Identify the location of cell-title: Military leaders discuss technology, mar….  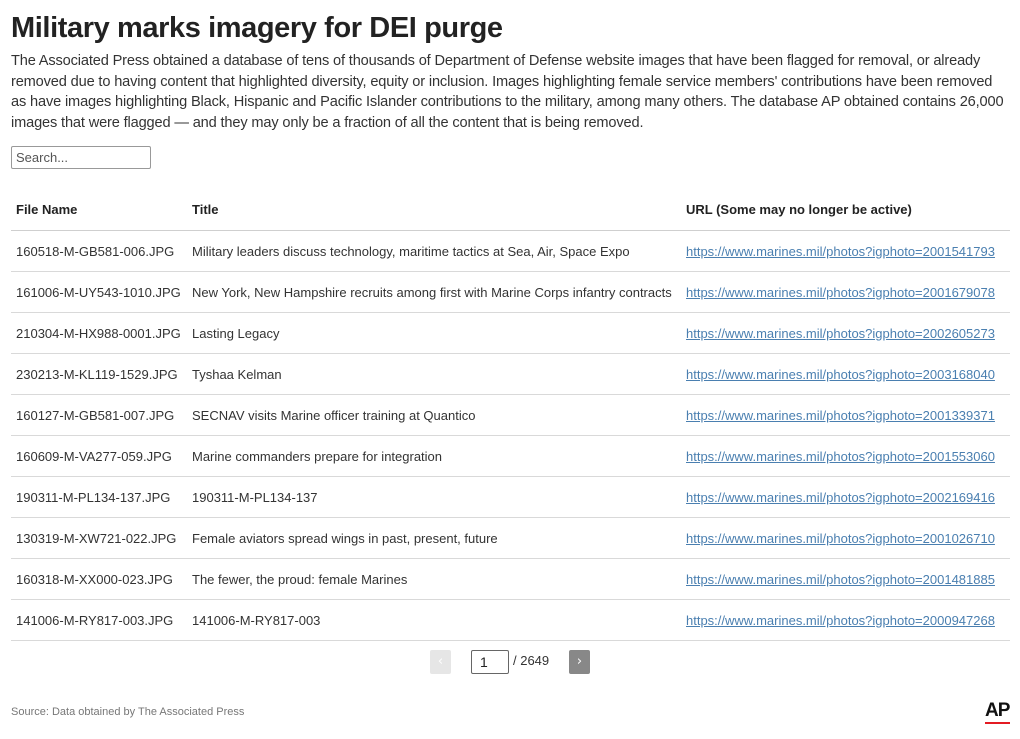
(434, 251).